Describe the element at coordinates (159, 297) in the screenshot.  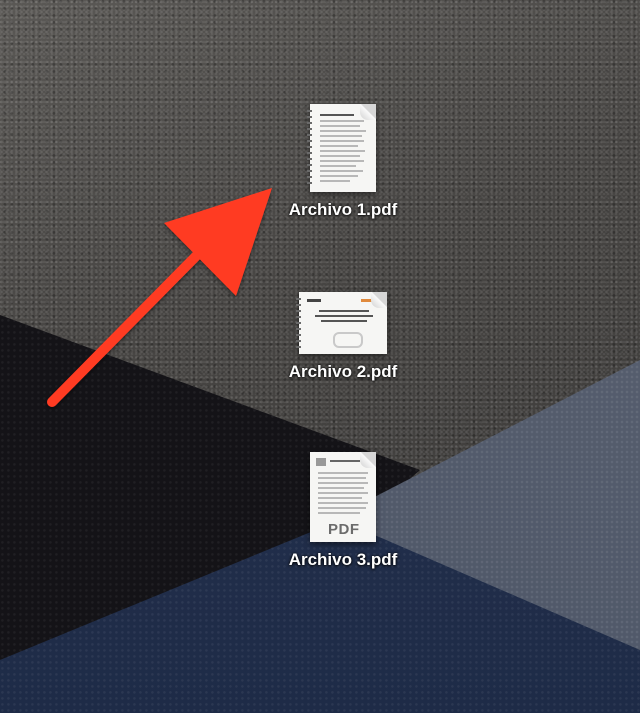
I see `red-arrow-icon` at that location.